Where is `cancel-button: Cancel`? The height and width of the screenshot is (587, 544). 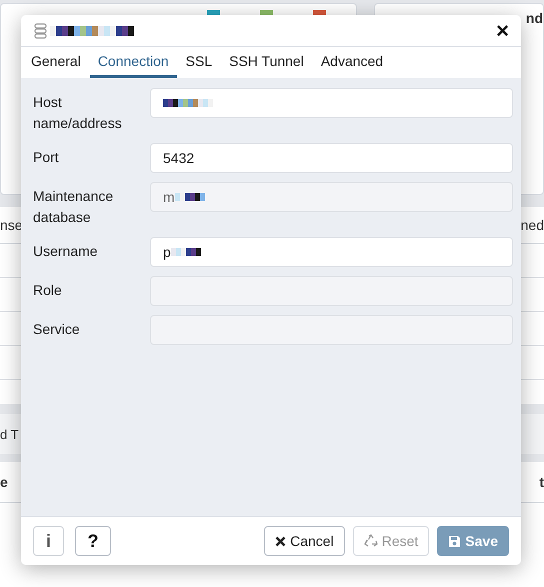 cancel-button: Cancel is located at coordinates (304, 541).